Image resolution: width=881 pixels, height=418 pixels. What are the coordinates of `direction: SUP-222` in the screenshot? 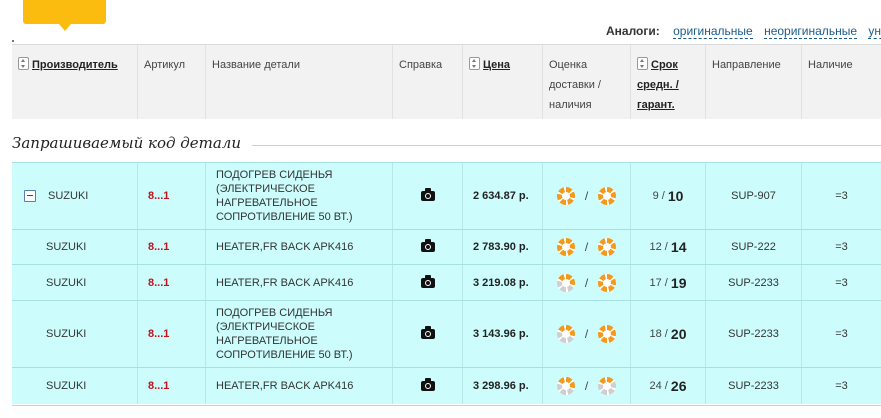 It's located at (754, 247).